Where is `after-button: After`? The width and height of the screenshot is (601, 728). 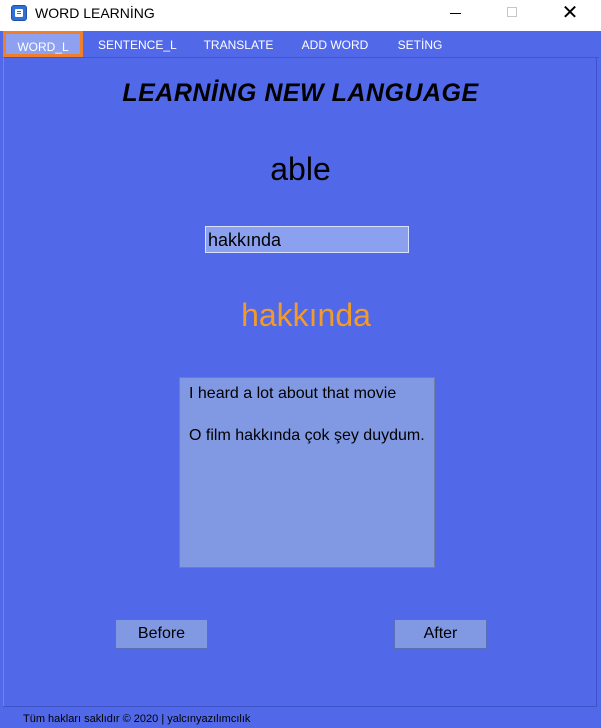
after-button: After is located at coordinates (440, 634).